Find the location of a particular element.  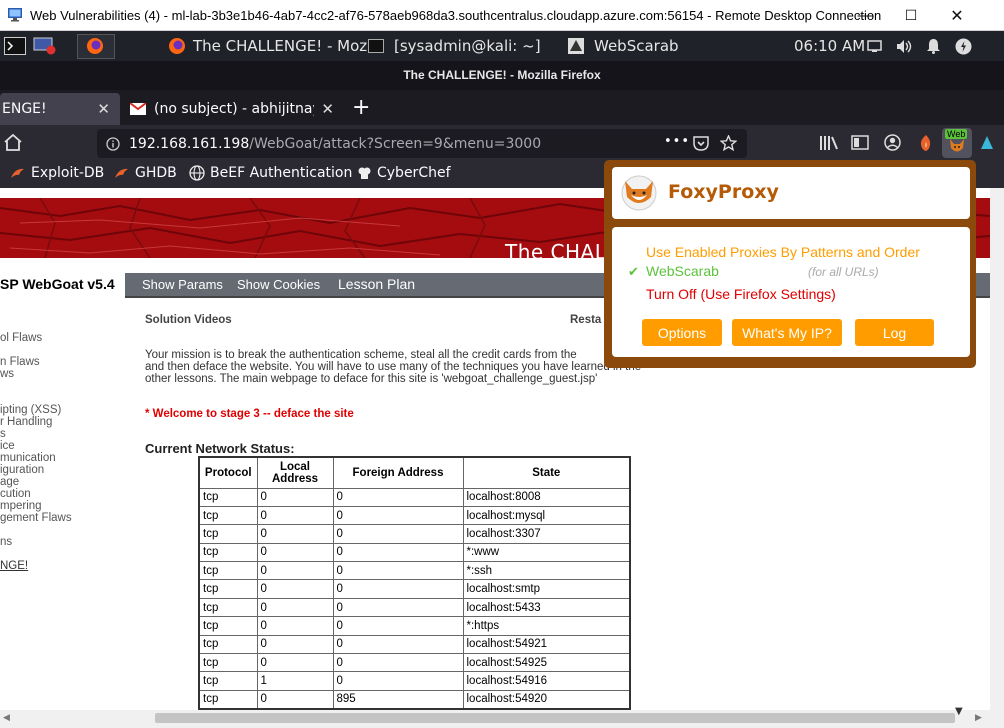

tab-gmail: (no subject) - abhijitnayak ✕ is located at coordinates (234, 109).